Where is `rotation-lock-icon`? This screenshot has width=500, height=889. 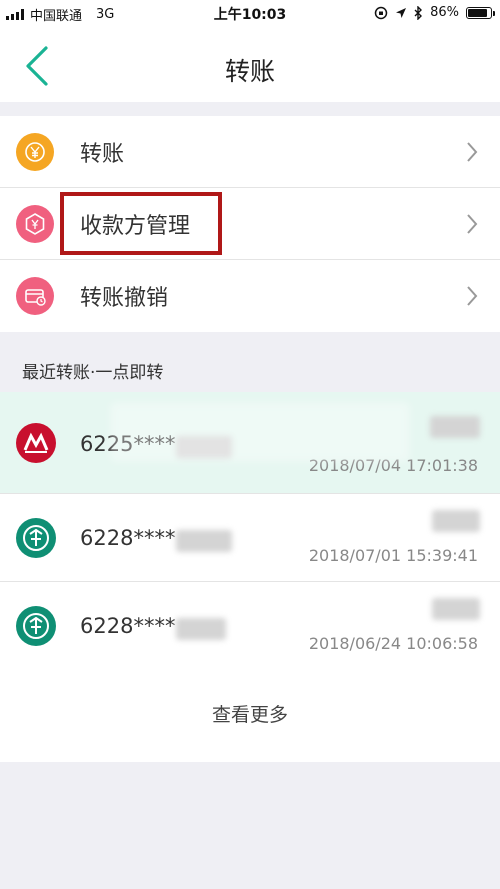 rotation-lock-icon is located at coordinates (381, 12).